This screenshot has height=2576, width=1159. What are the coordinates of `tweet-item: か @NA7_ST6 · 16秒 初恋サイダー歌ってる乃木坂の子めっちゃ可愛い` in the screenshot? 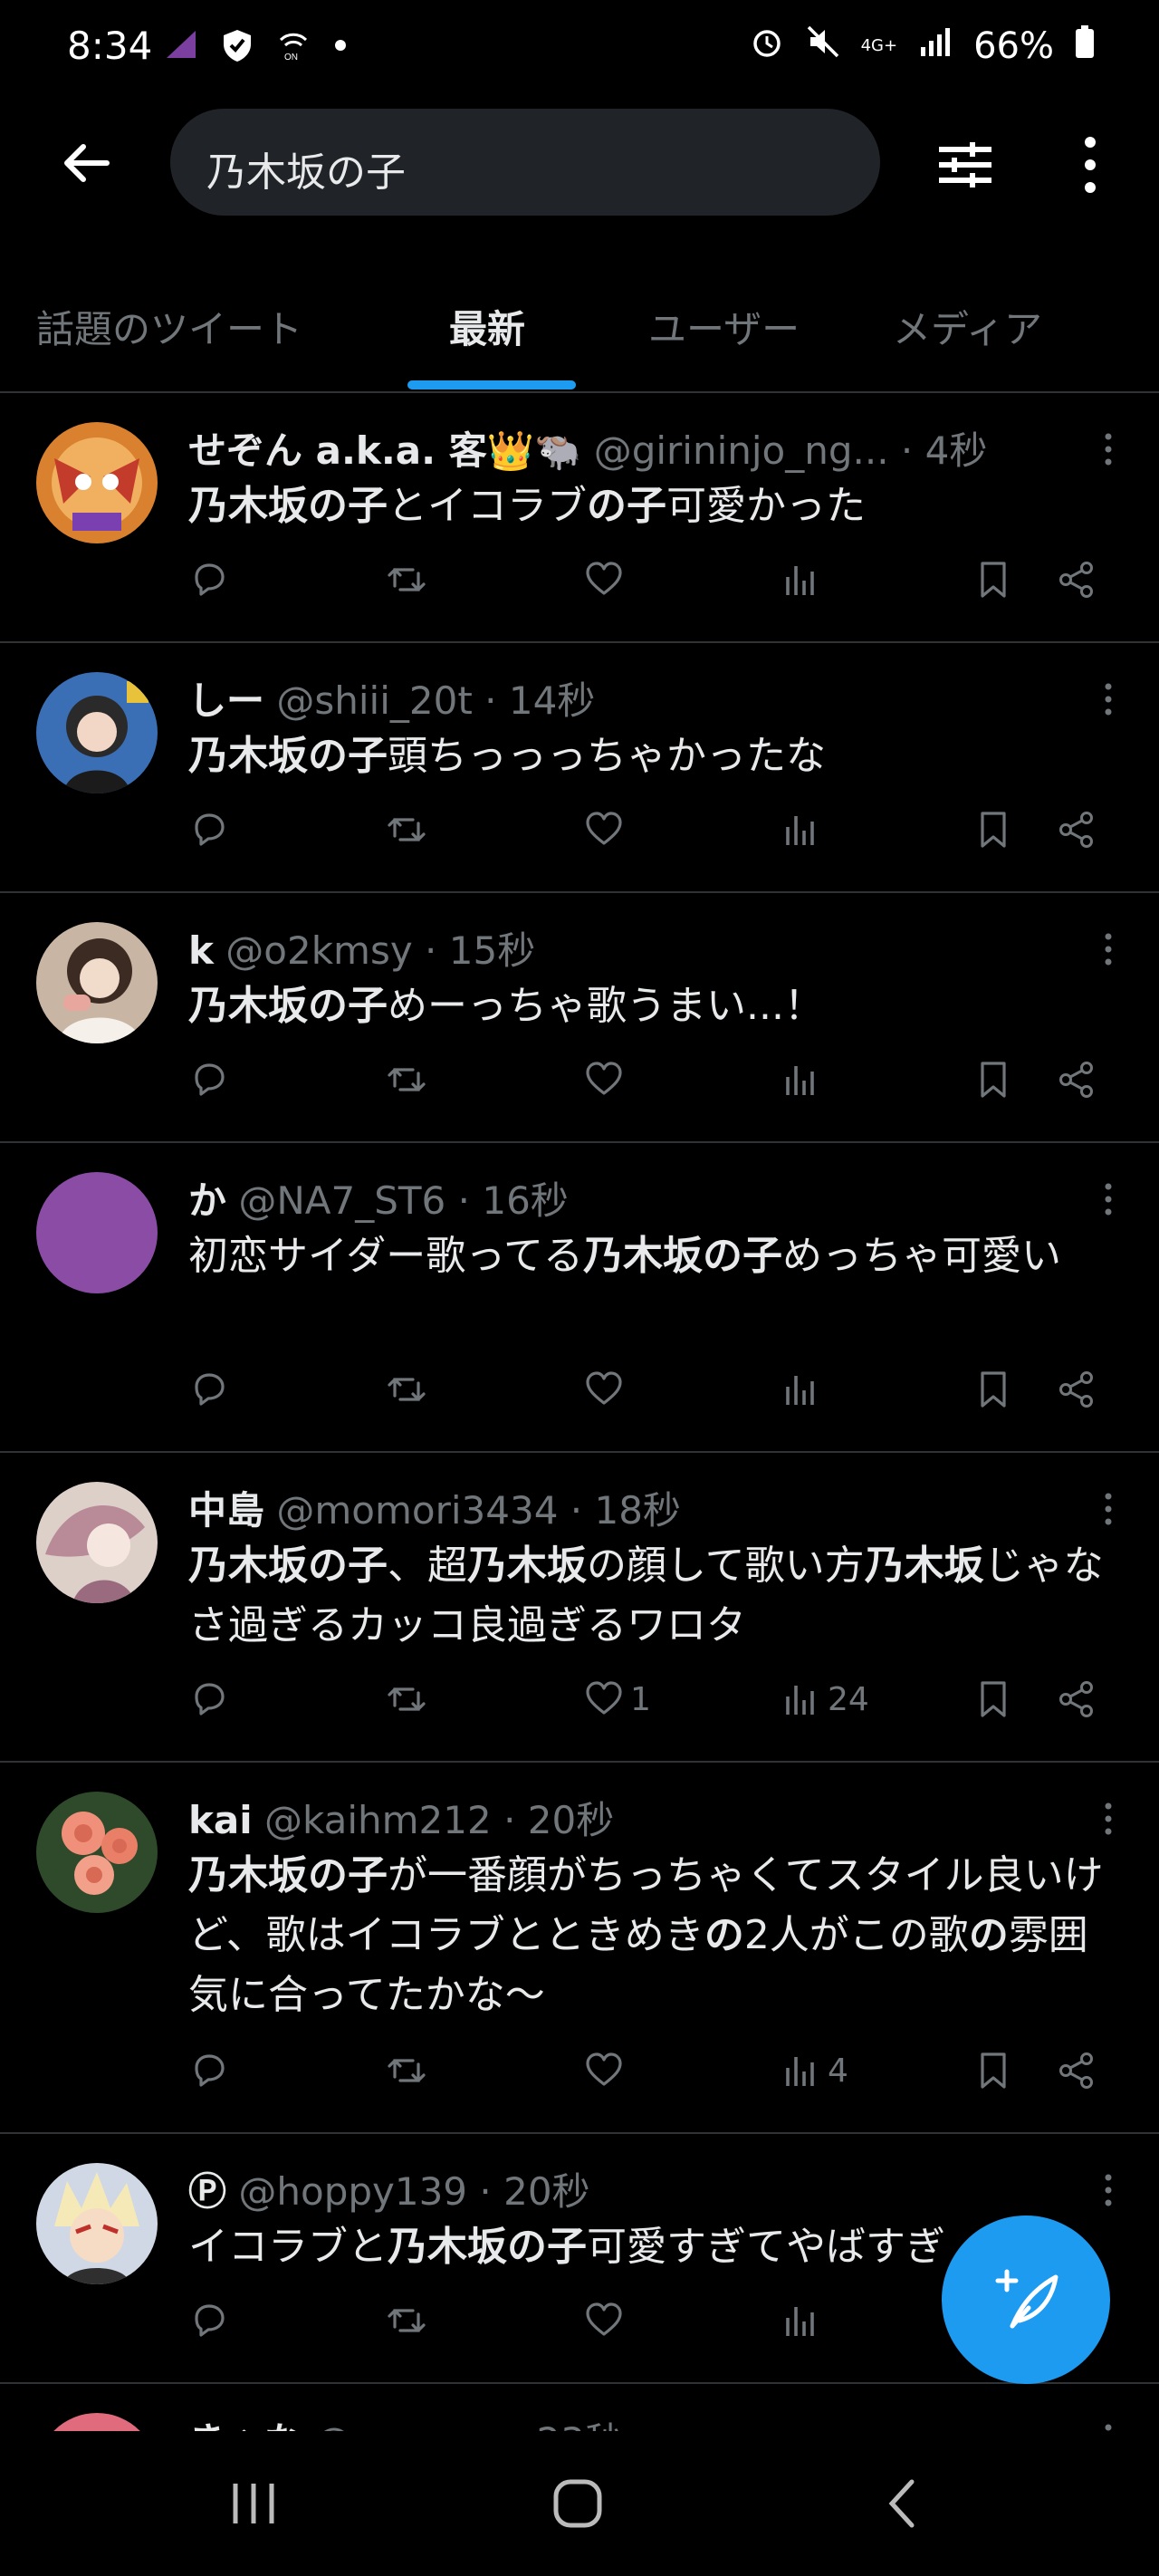 It's located at (579, 1298).